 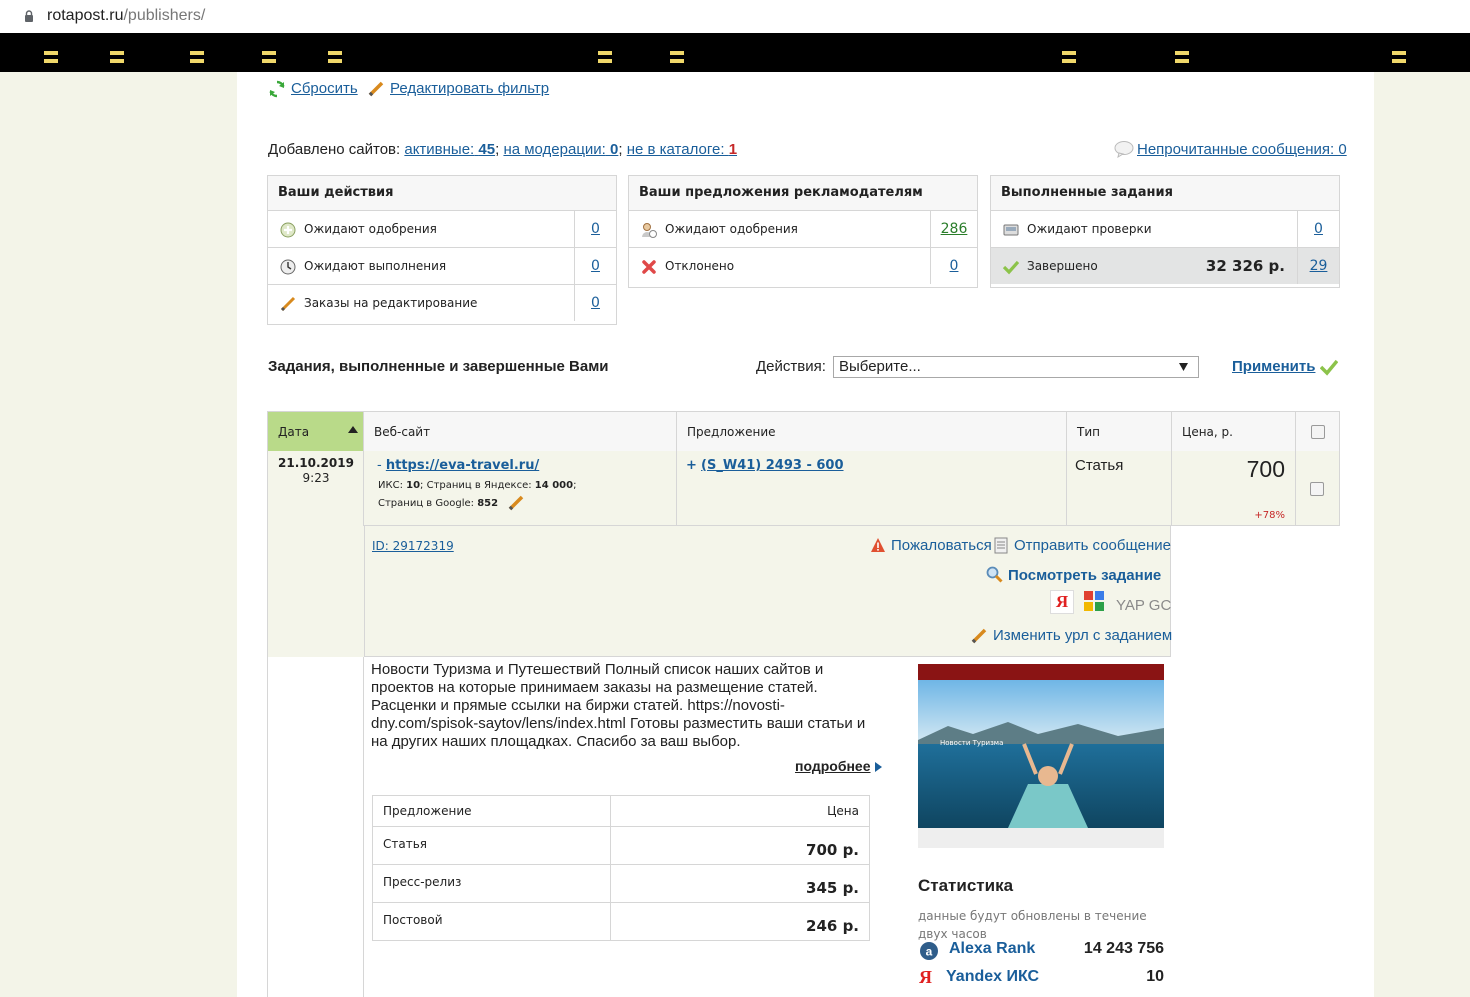 What do you see at coordinates (953, 229) in the screenshot?
I see `row-count-link: 286` at bounding box center [953, 229].